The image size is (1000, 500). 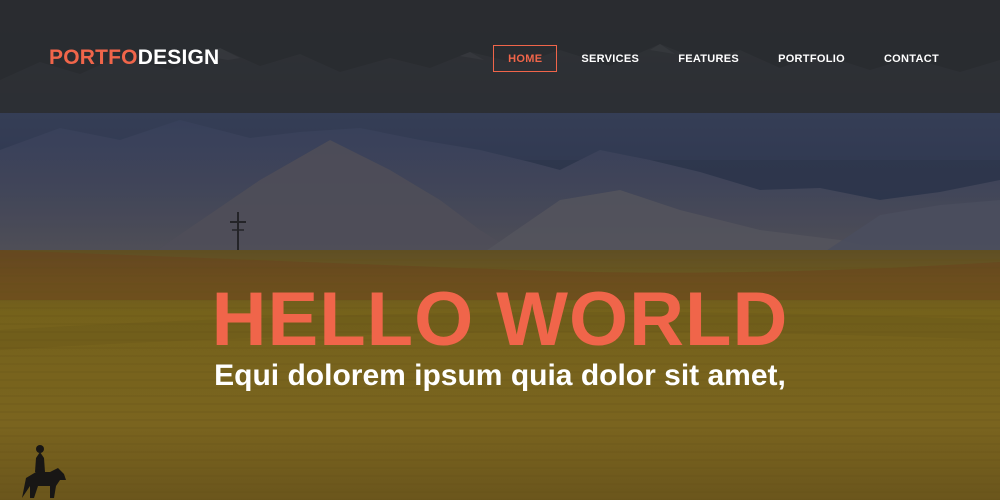 What do you see at coordinates (500, 319) in the screenshot?
I see `hero-title: HELLO WORLD` at bounding box center [500, 319].